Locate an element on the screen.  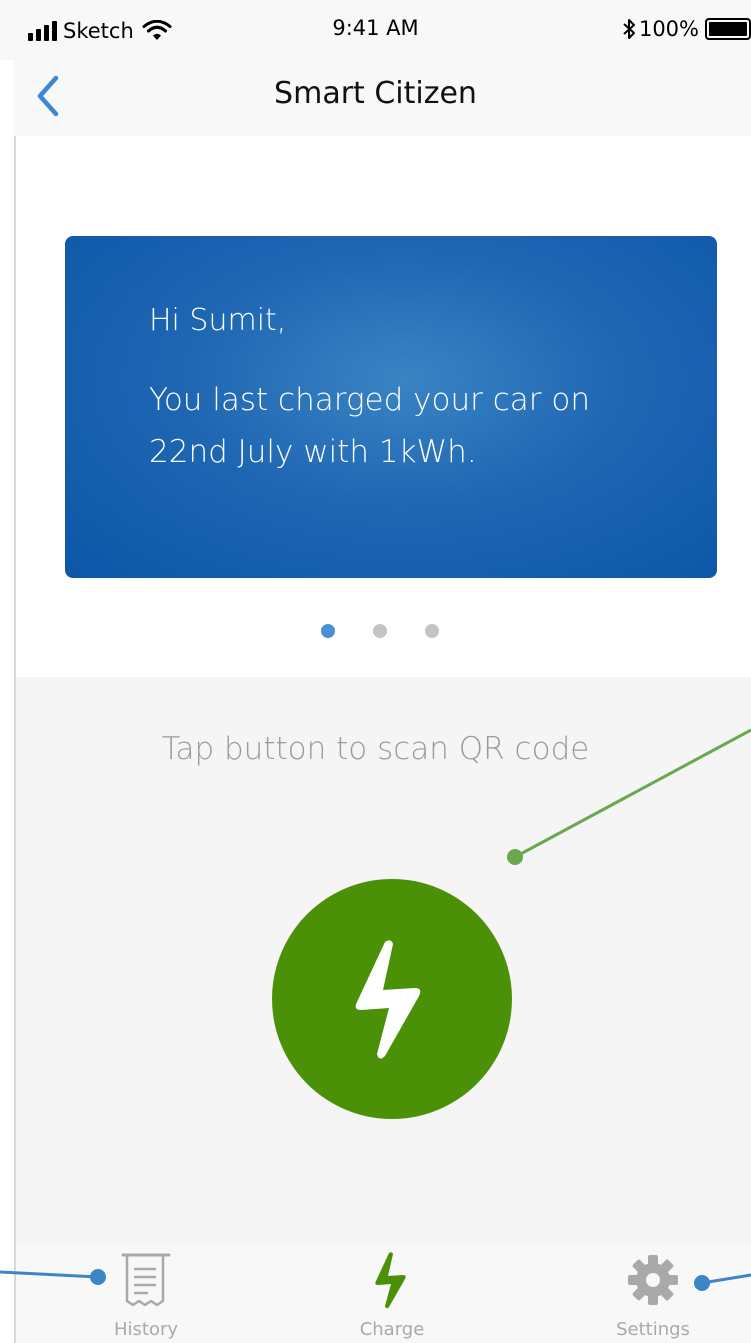
status-bar: Sketch 9:41 AM 100% is located at coordinates (375, 30).